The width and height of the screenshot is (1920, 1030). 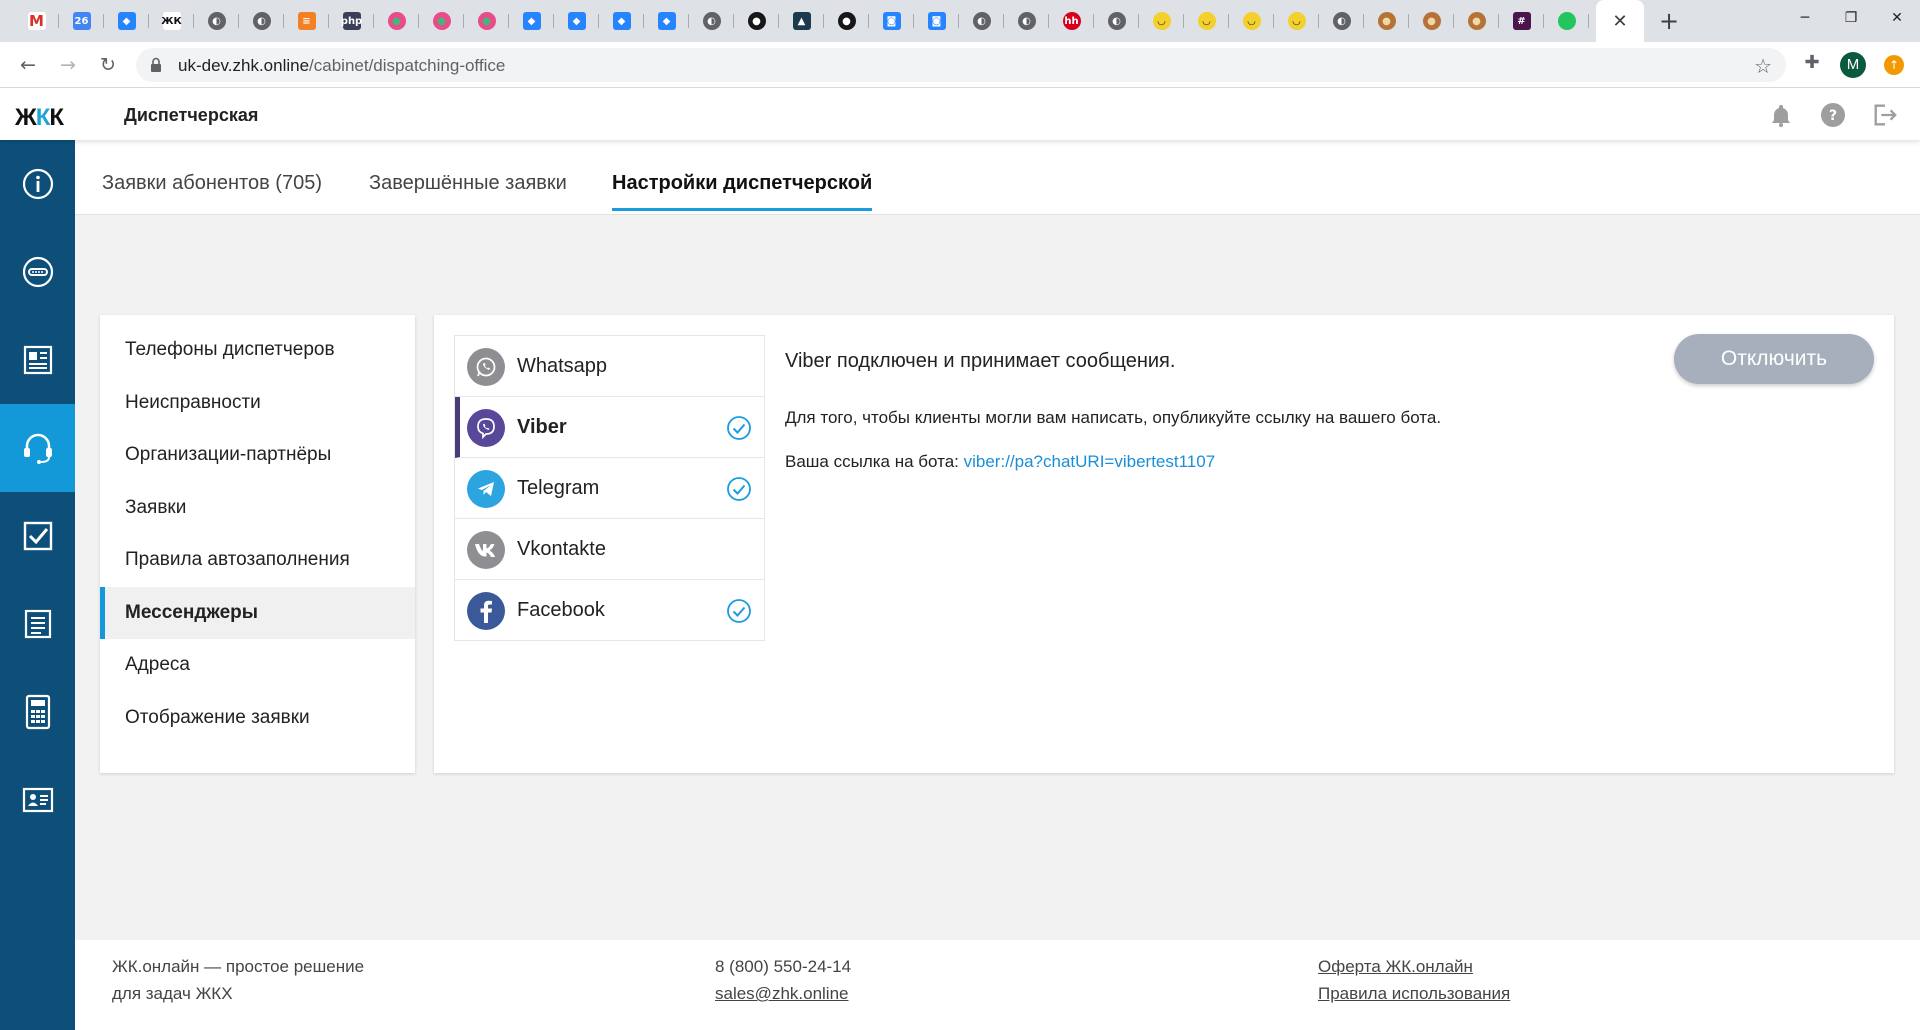 I want to click on pinned-tab: ≡, so click(x=306, y=21).